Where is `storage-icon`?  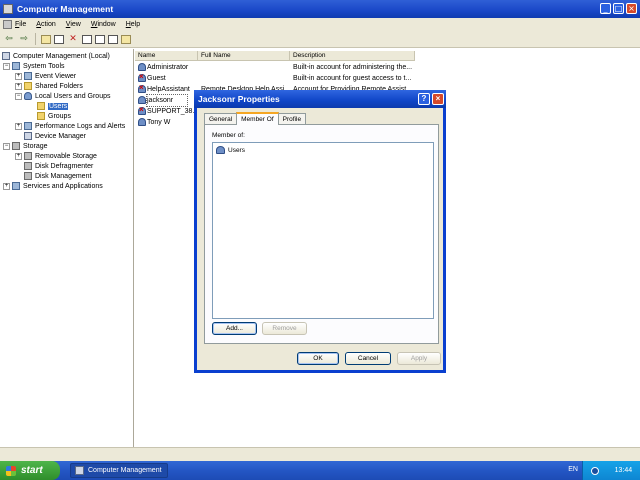 storage-icon is located at coordinates (16, 146).